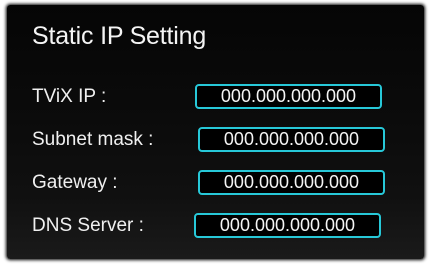 The image size is (431, 264). Describe the element at coordinates (291, 182) in the screenshot. I see `gateway-field: 000.000.000.000` at that location.